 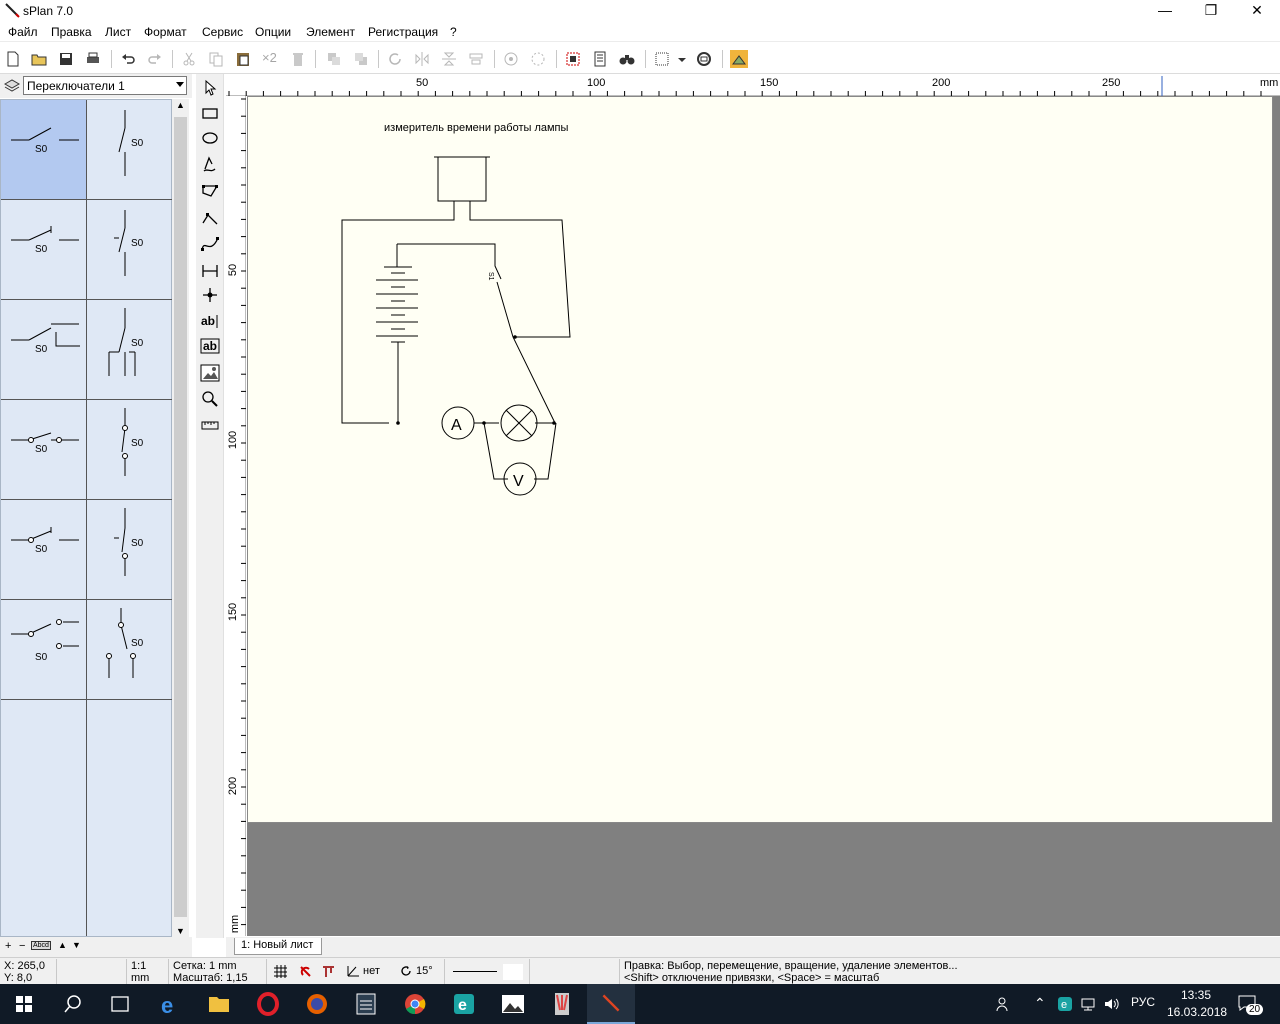 I want to click on menu-file: Файл, so click(x=23, y=32).